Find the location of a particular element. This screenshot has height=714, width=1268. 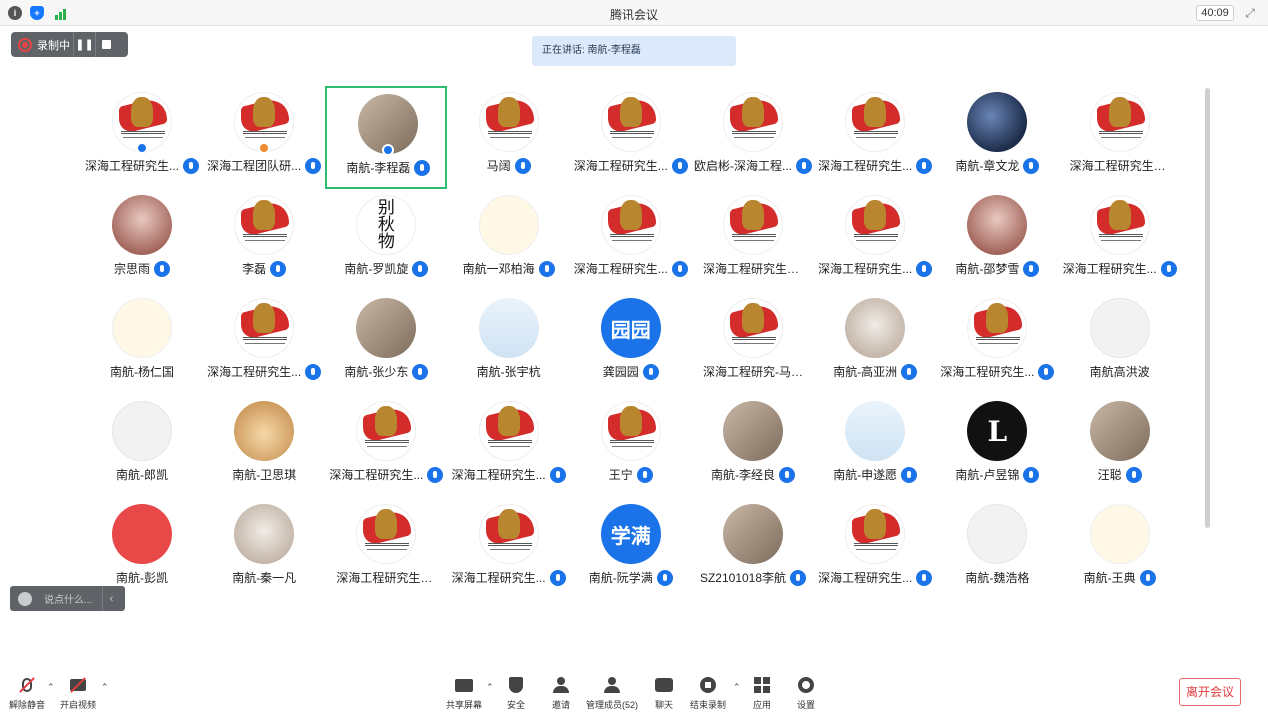

manage-members-button: 管理成员(52) is located at coordinates (612, 694).